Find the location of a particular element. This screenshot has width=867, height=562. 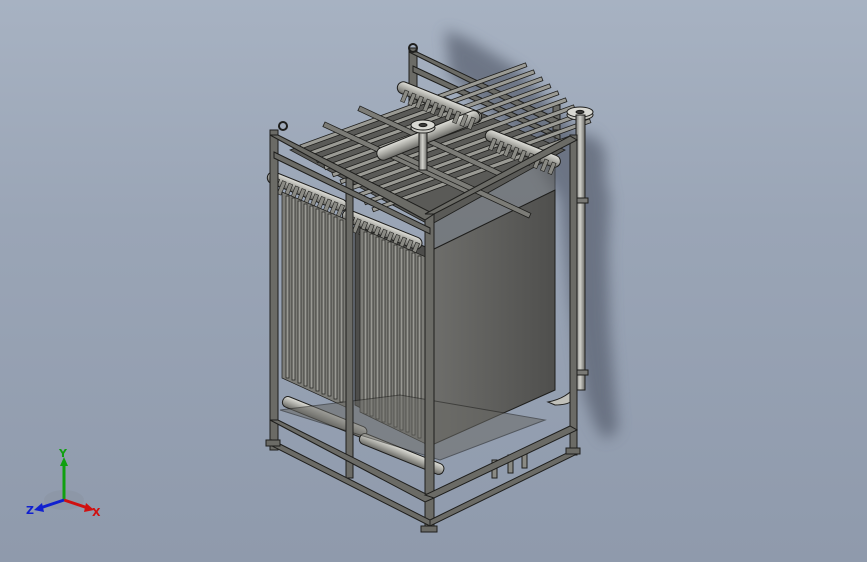

view-orientation-triad: Y X Z is located at coordinates (66, 486).